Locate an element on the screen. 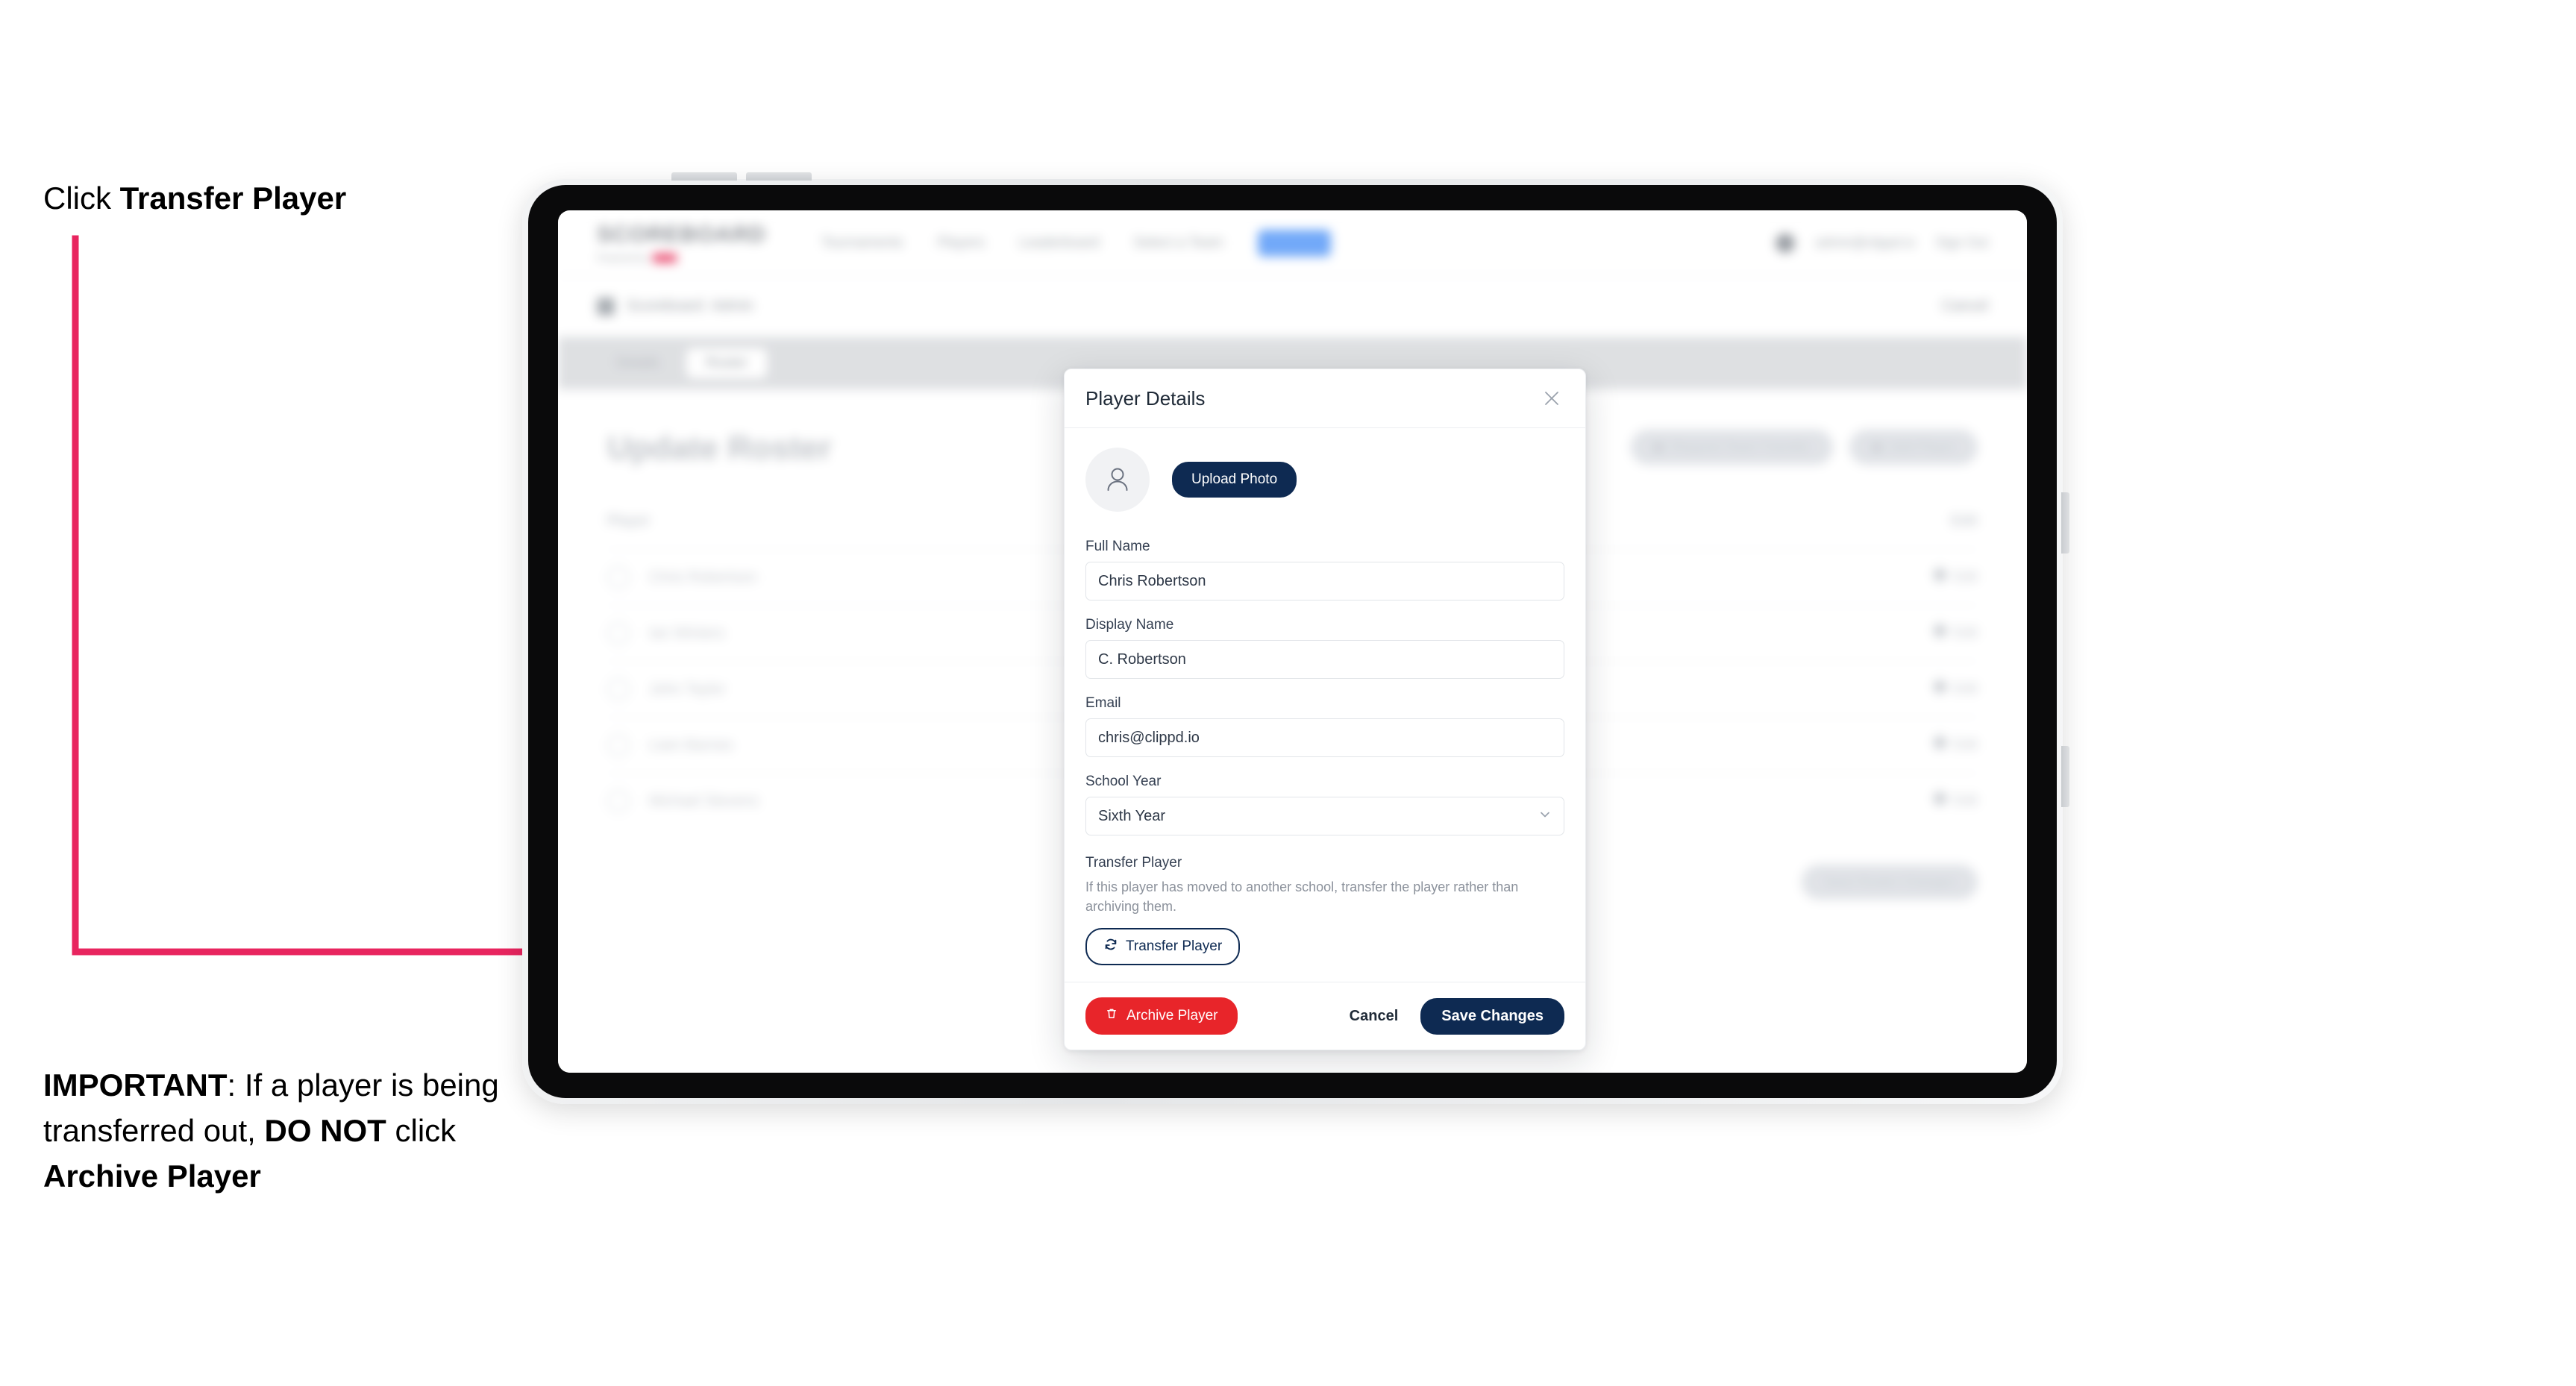 The width and height of the screenshot is (2576, 1386). school-year-select is located at coordinates (1324, 816).